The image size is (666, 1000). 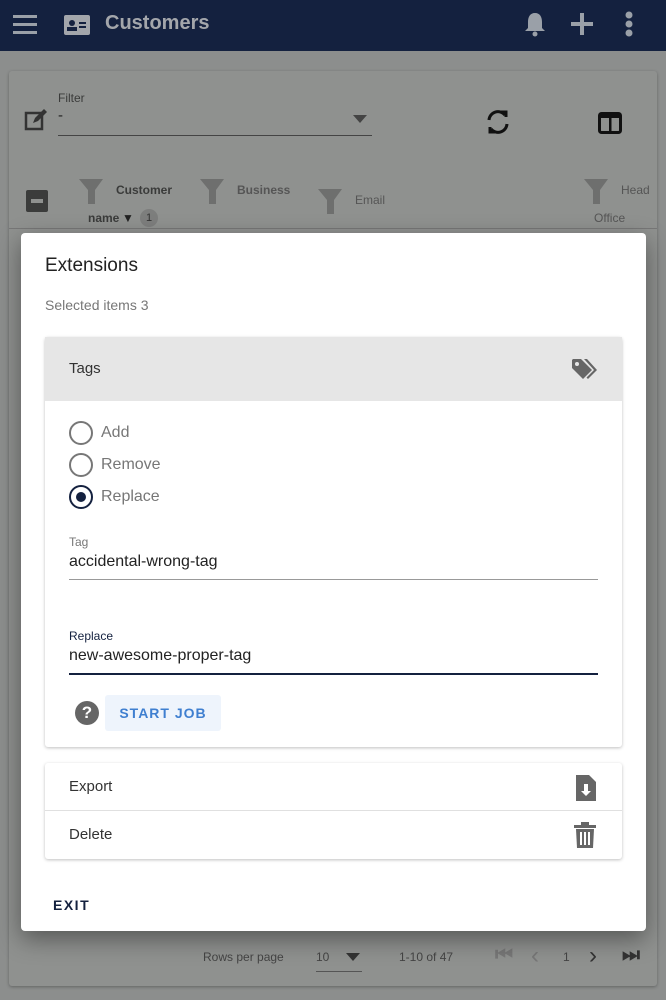 What do you see at coordinates (71, 905) in the screenshot?
I see `exit-button: EXIT` at bounding box center [71, 905].